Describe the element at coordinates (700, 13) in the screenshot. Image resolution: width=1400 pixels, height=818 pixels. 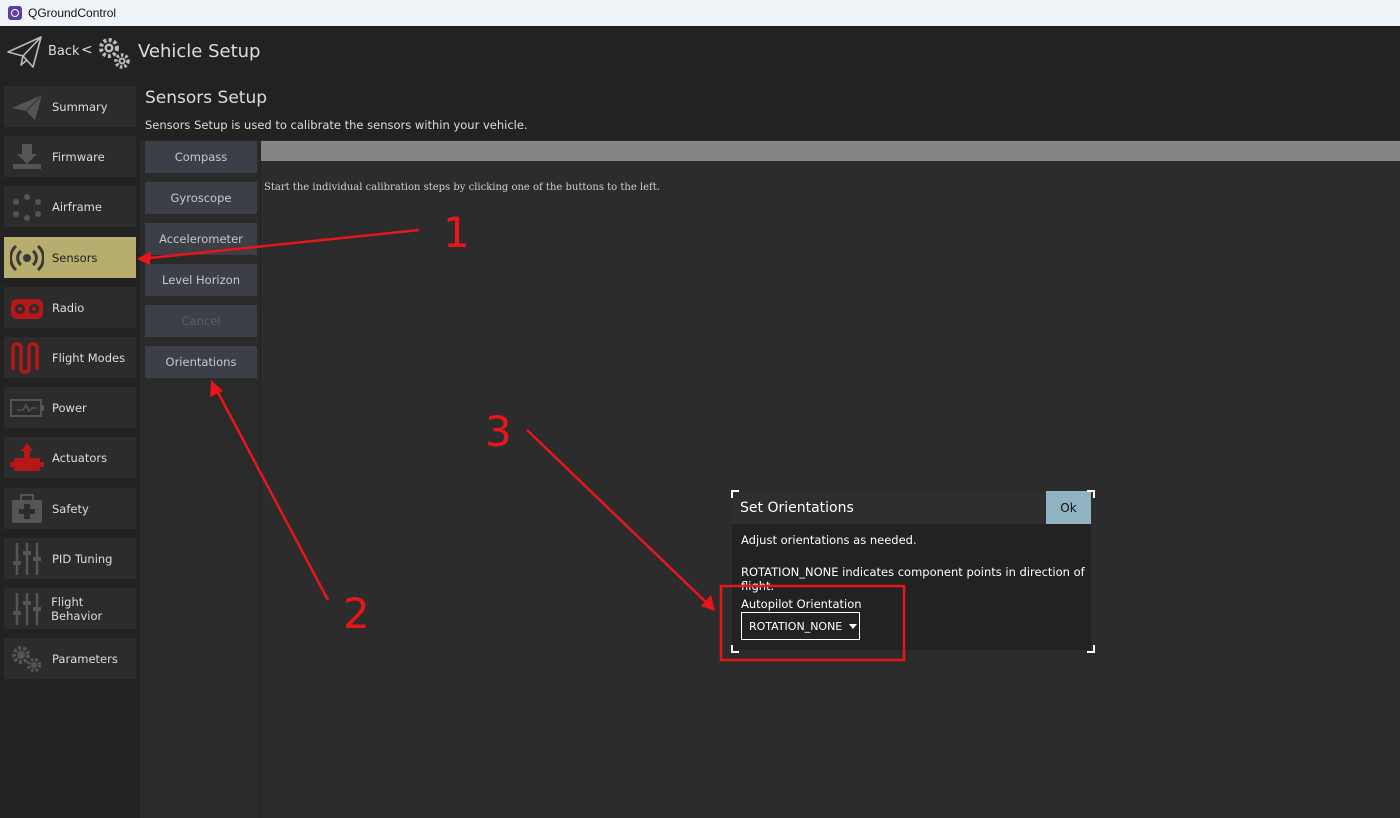
I see `window-titlebar: QGroundControl` at that location.